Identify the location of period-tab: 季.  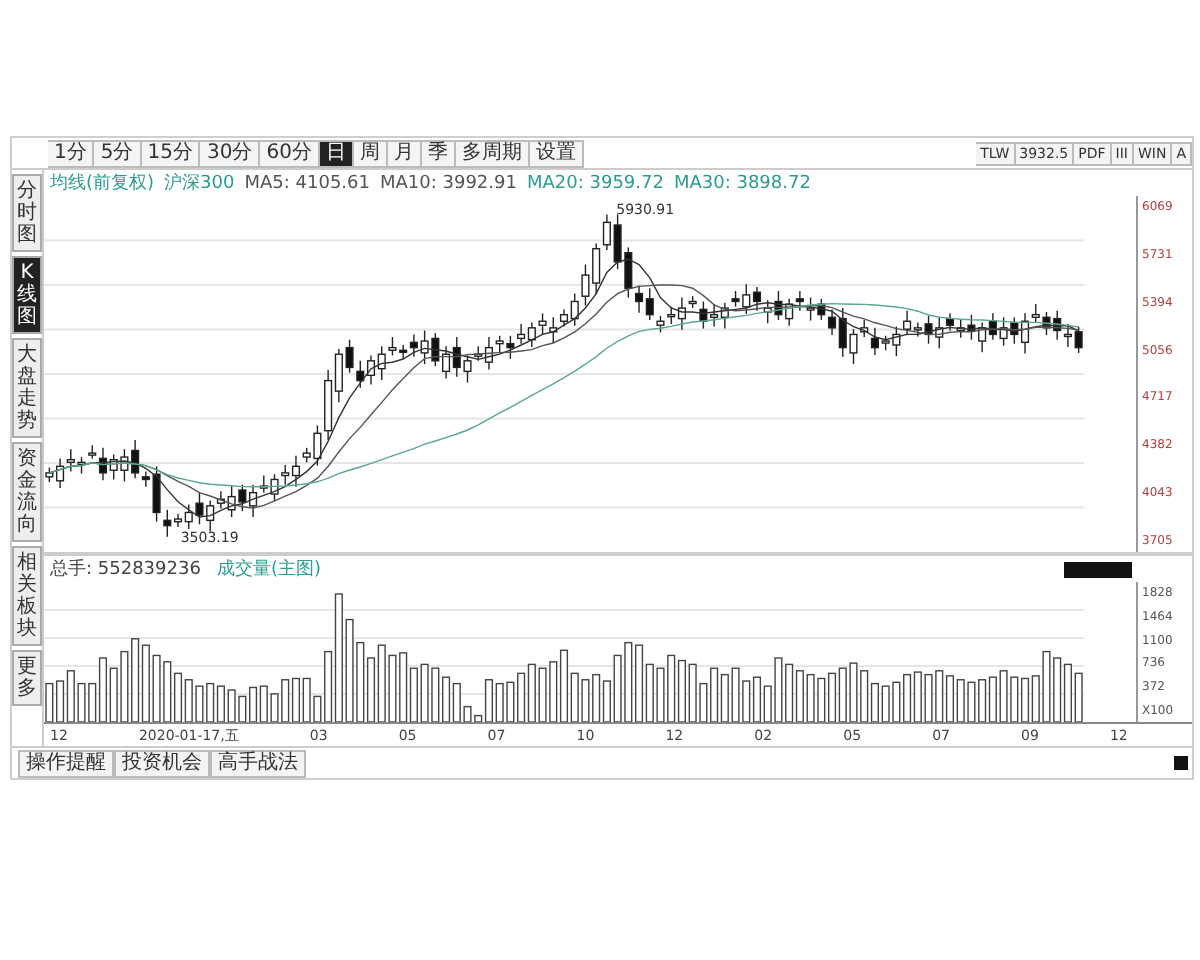
(438, 153).